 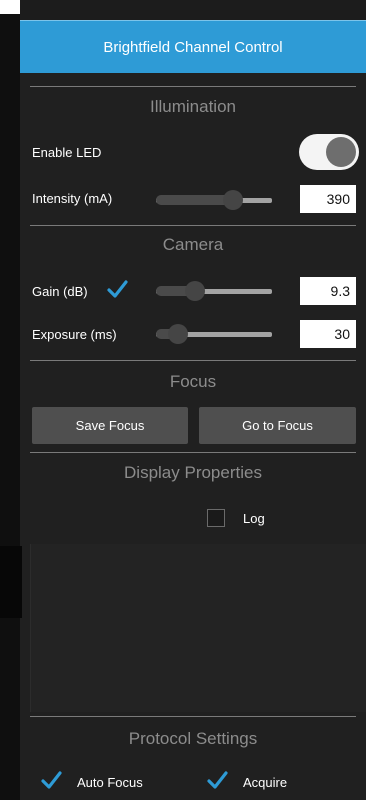 I want to click on log-label: Log, so click(x=254, y=518).